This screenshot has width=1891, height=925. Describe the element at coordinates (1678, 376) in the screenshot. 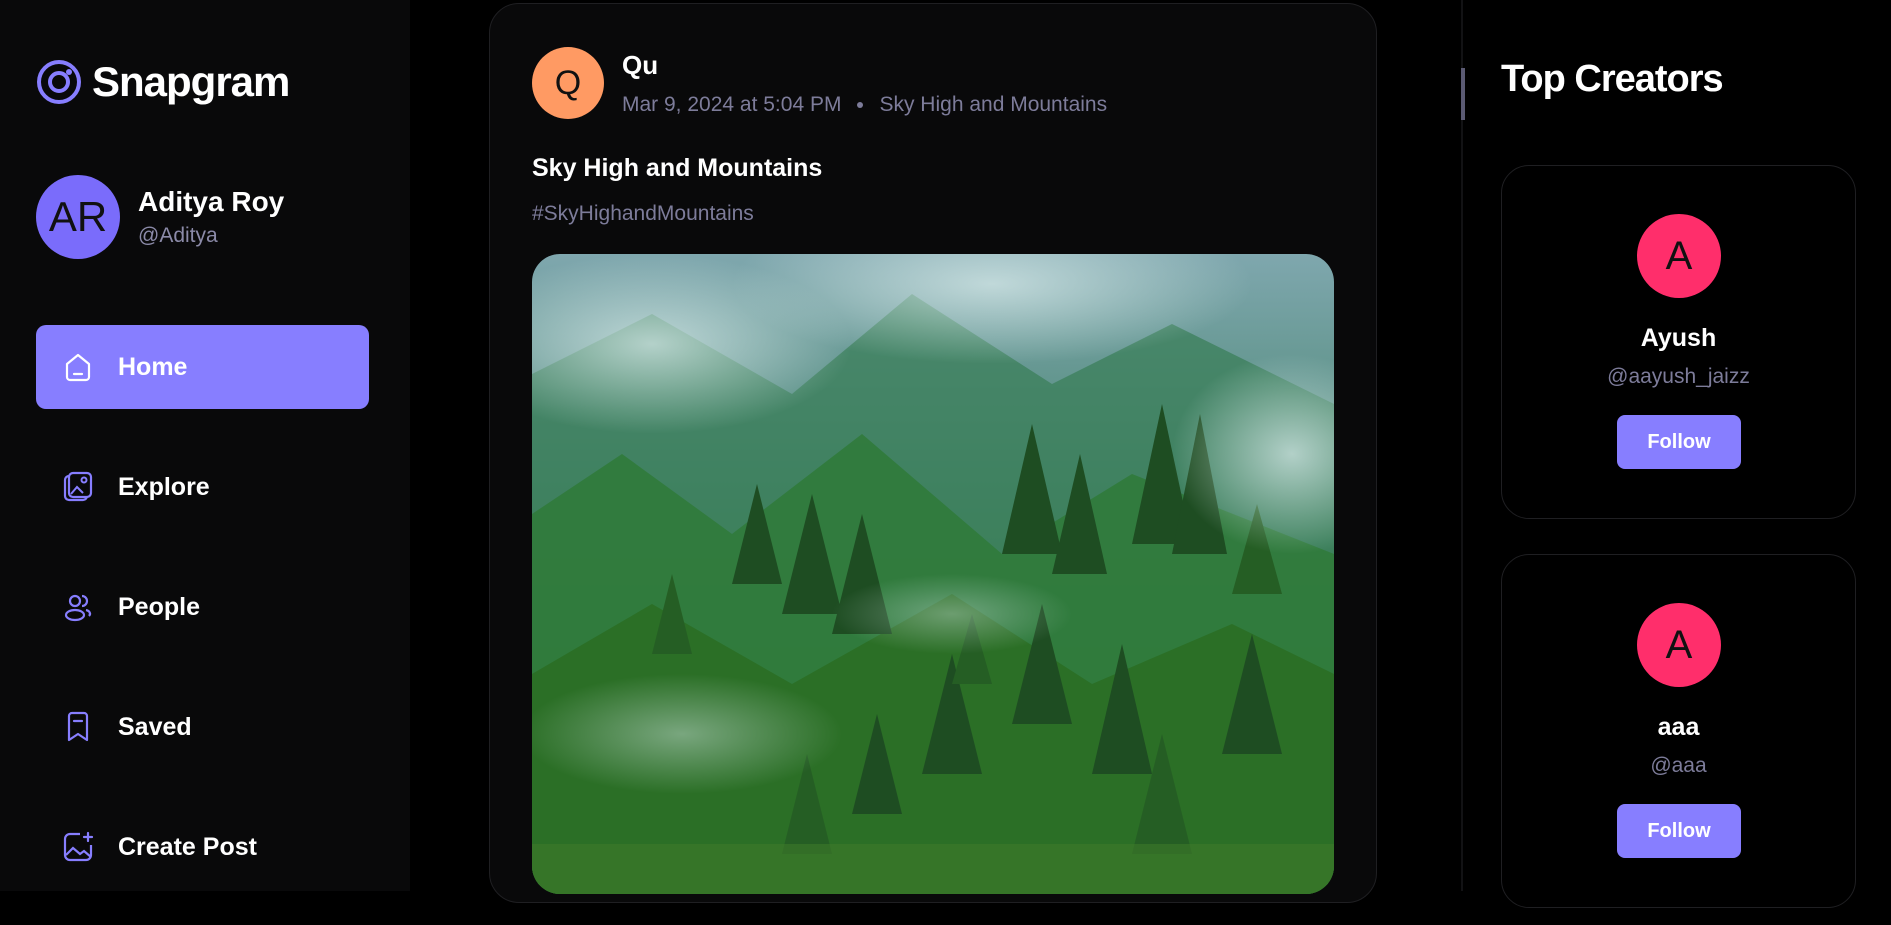

I see `creator-handle: @aayush_jaizz` at that location.